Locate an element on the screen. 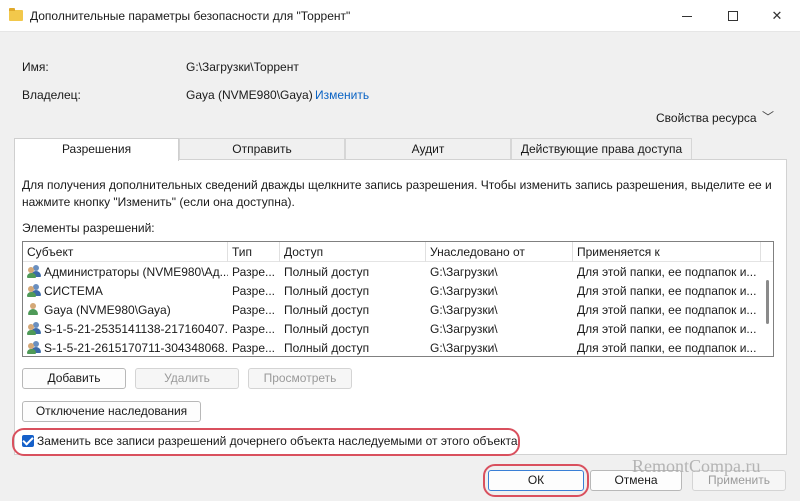 The image size is (800, 501). remove-button: Удалить is located at coordinates (187, 378).